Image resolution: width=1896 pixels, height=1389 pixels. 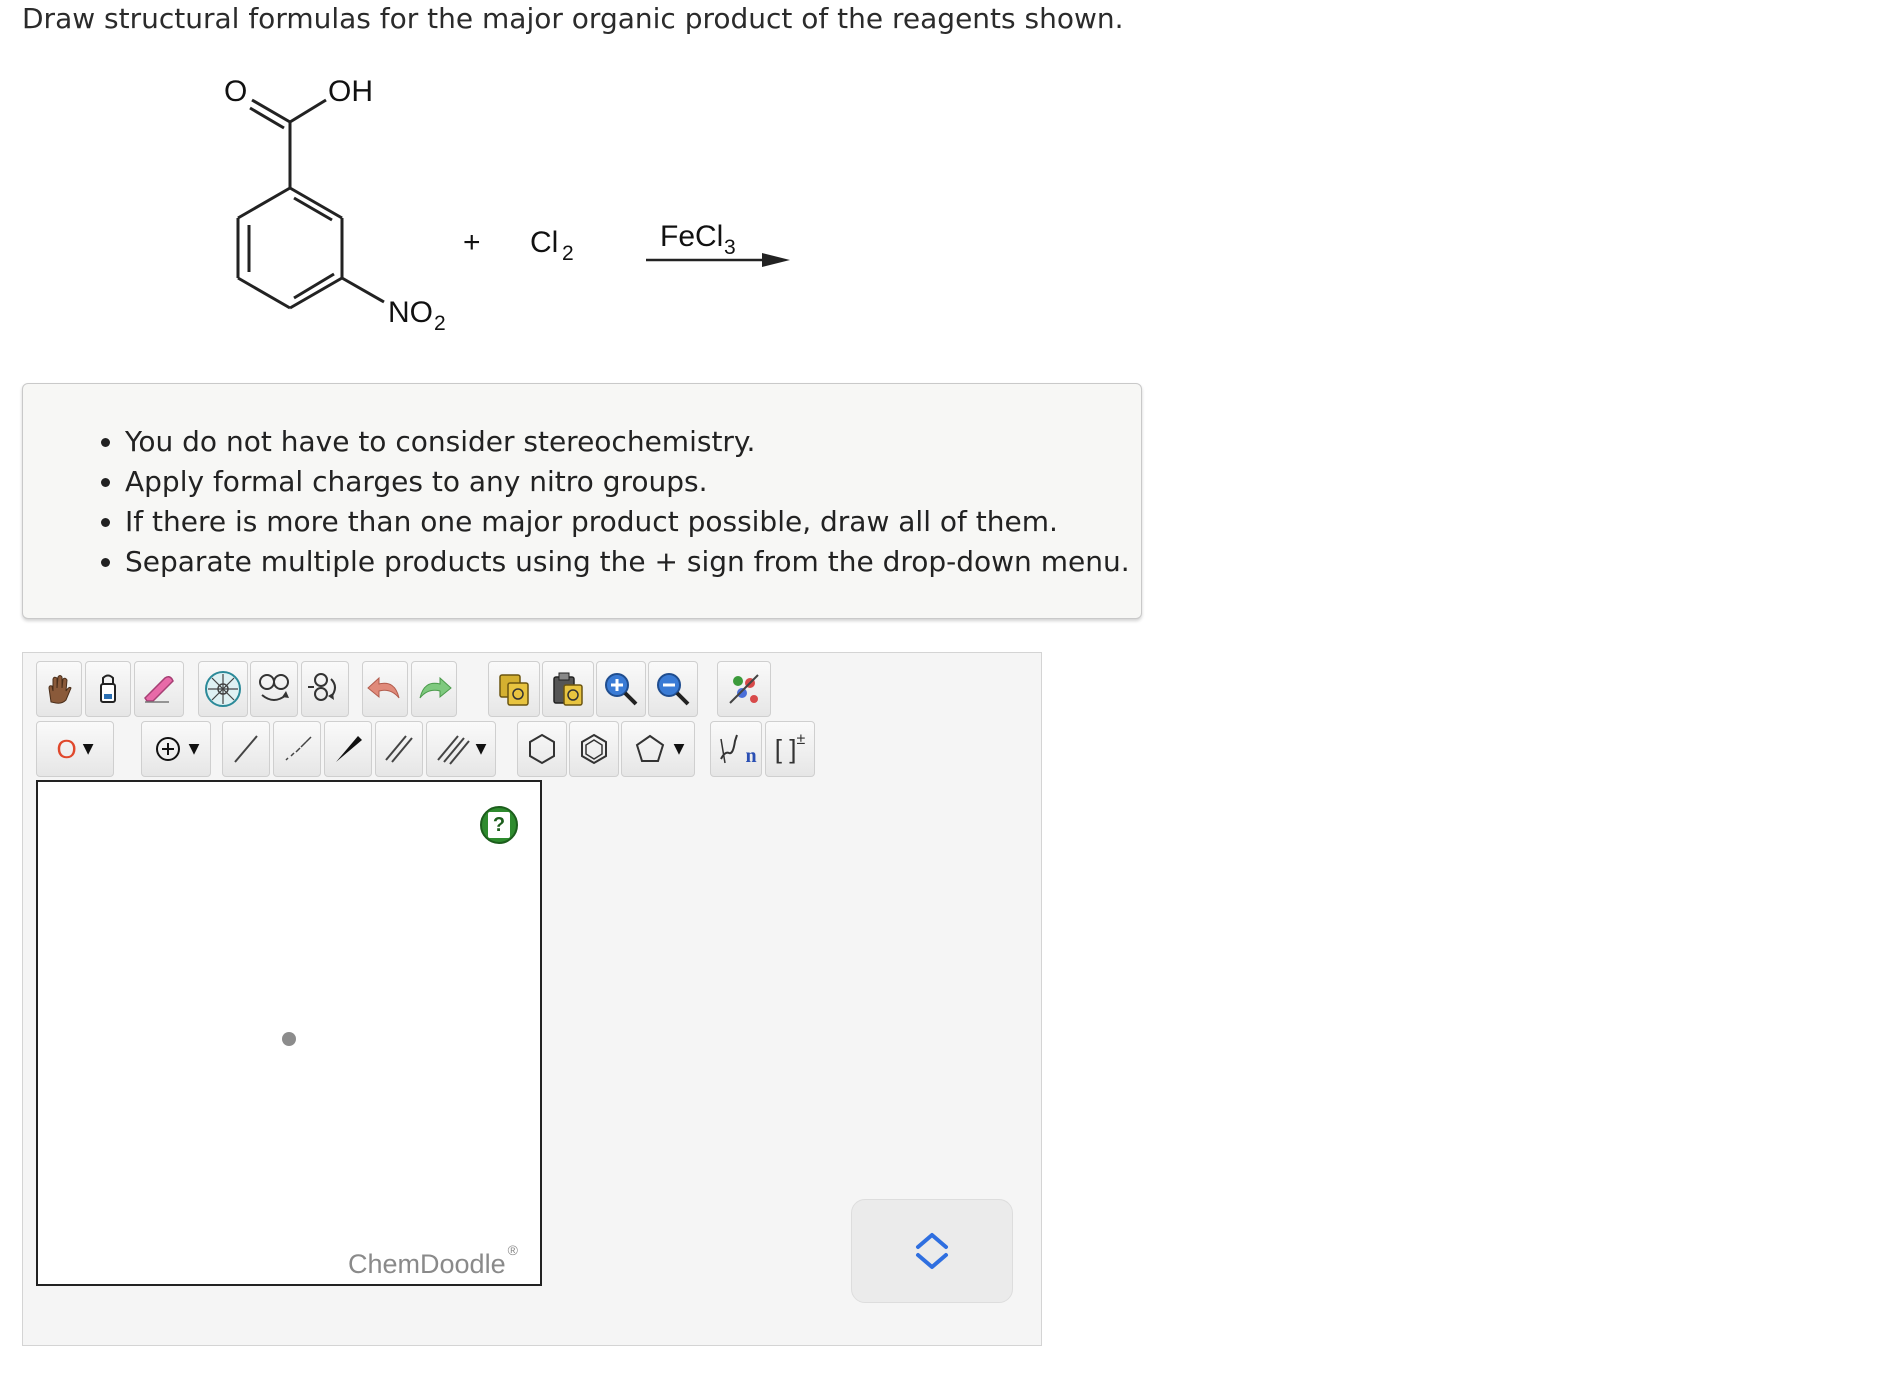 I want to click on zoom-out-icon, so click(x=673, y=689).